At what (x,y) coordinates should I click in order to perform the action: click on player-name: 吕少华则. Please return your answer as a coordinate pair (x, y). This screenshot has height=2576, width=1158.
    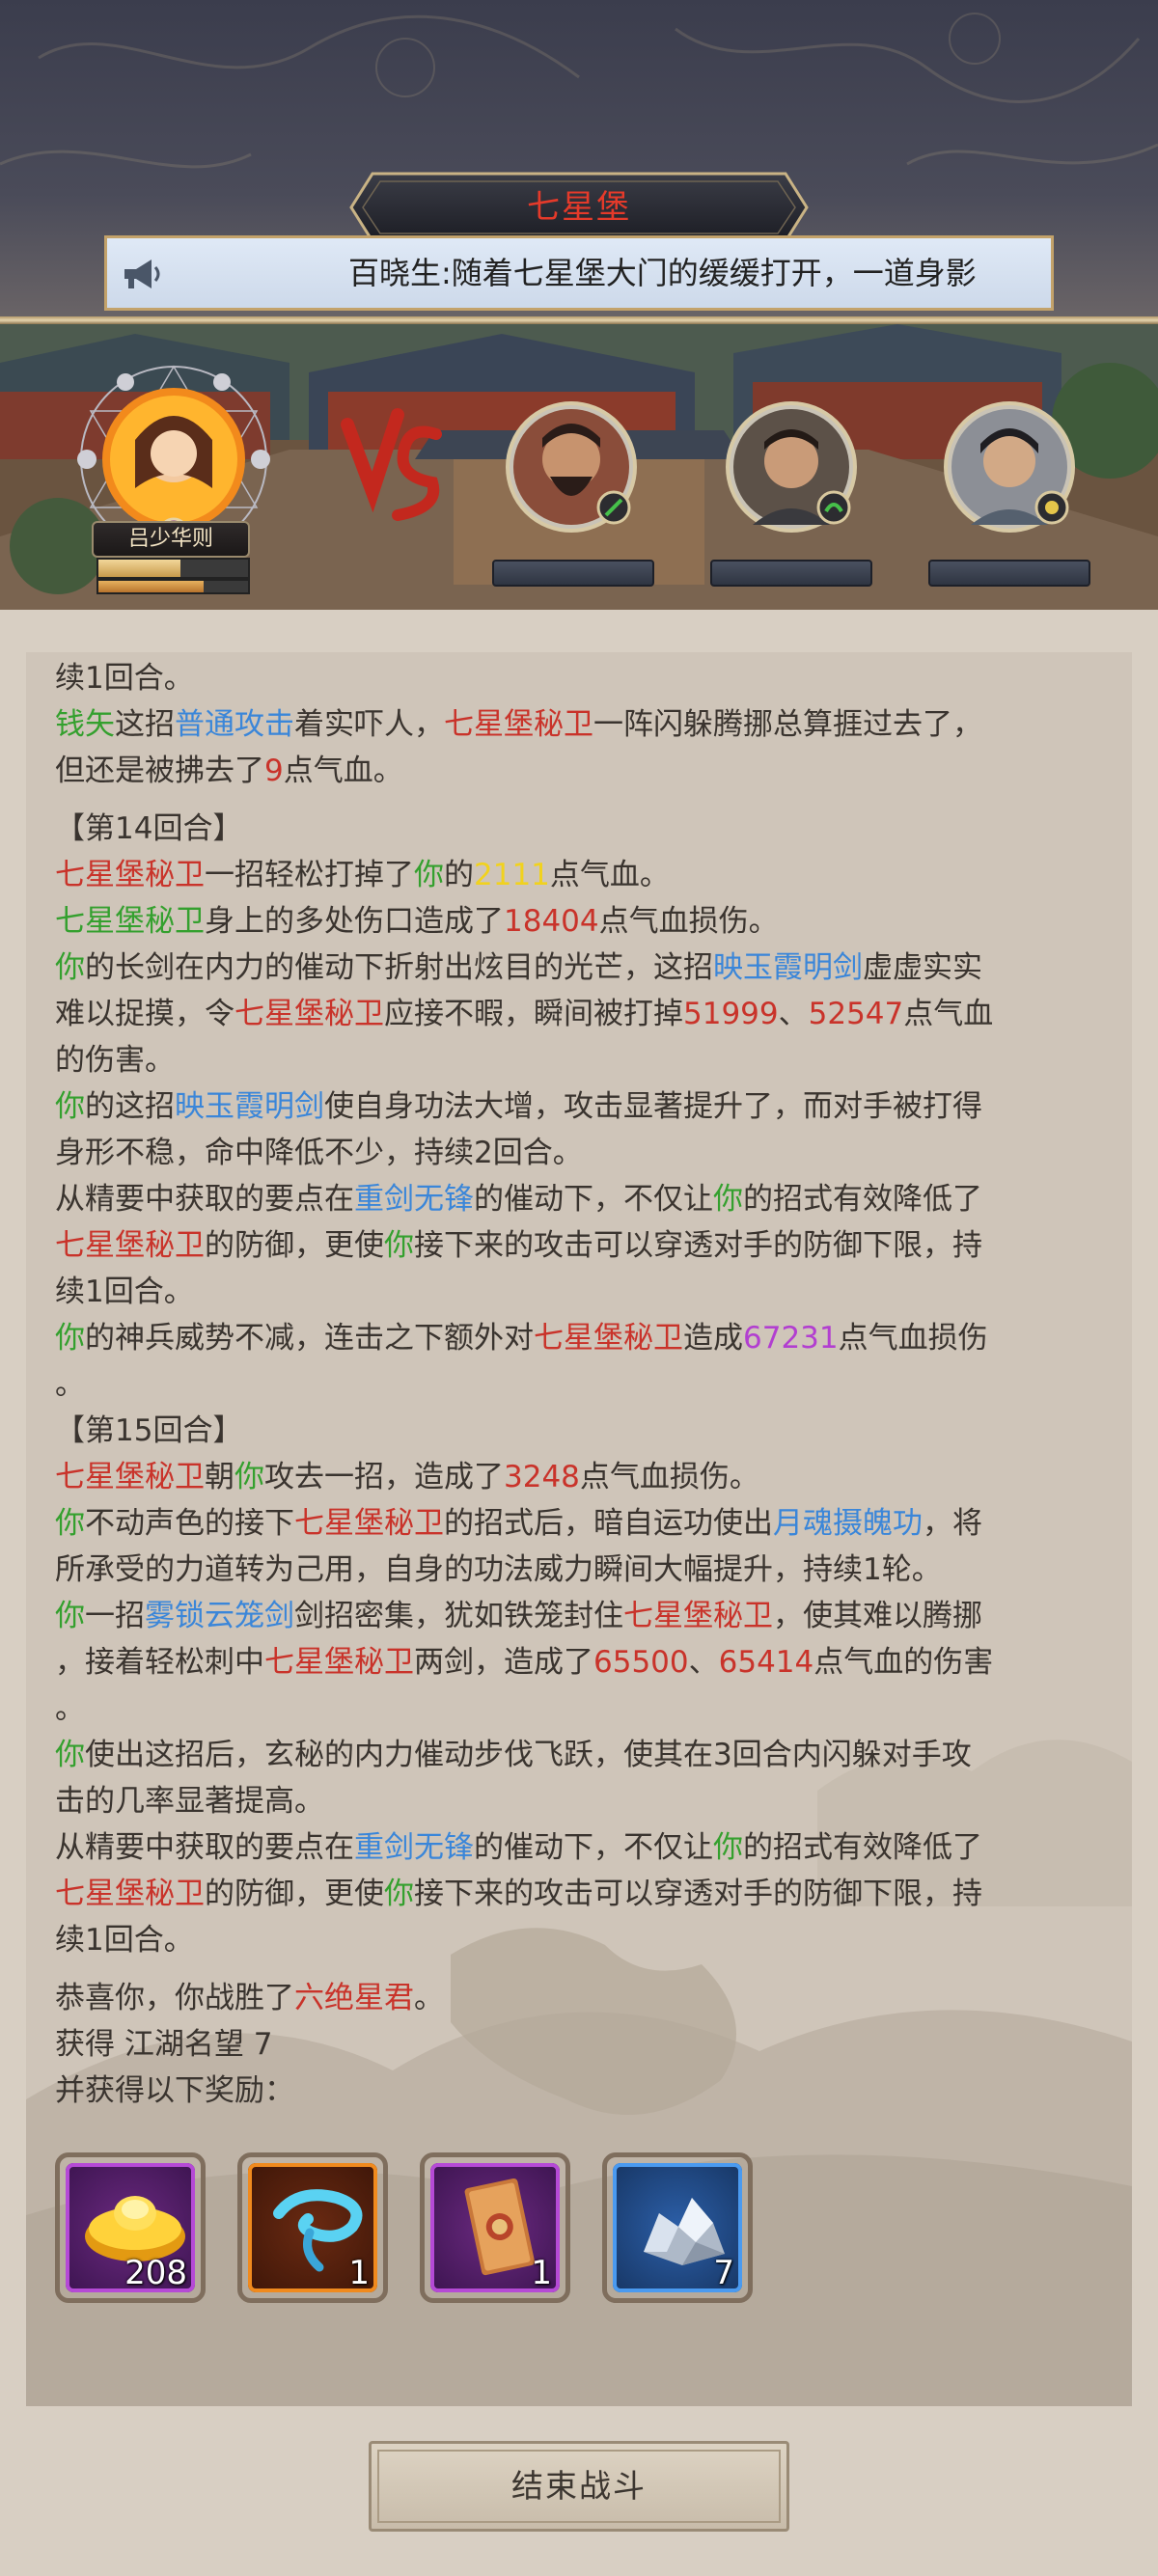
    Looking at the image, I should click on (171, 540).